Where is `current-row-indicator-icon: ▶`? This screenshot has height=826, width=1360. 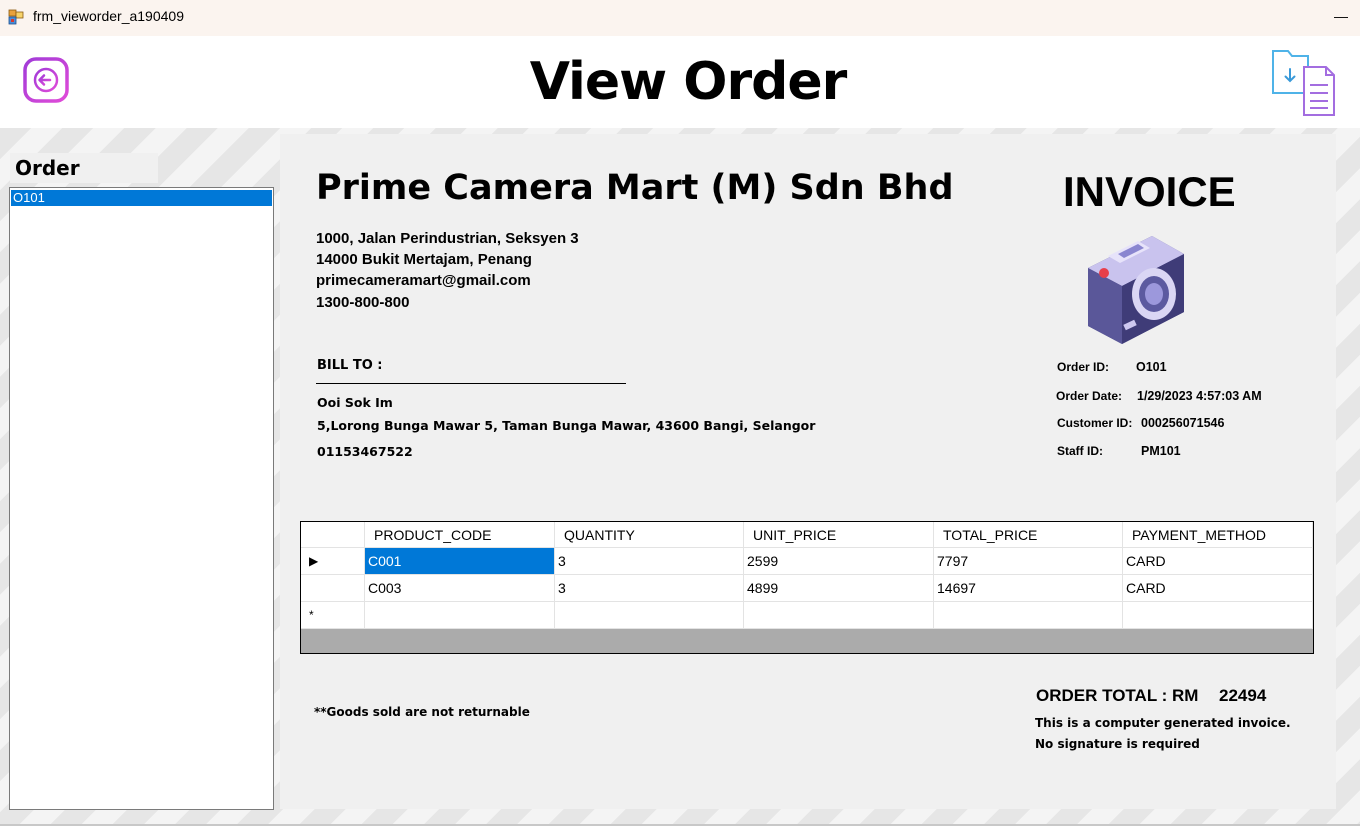 current-row-indicator-icon: ▶ is located at coordinates (333, 561).